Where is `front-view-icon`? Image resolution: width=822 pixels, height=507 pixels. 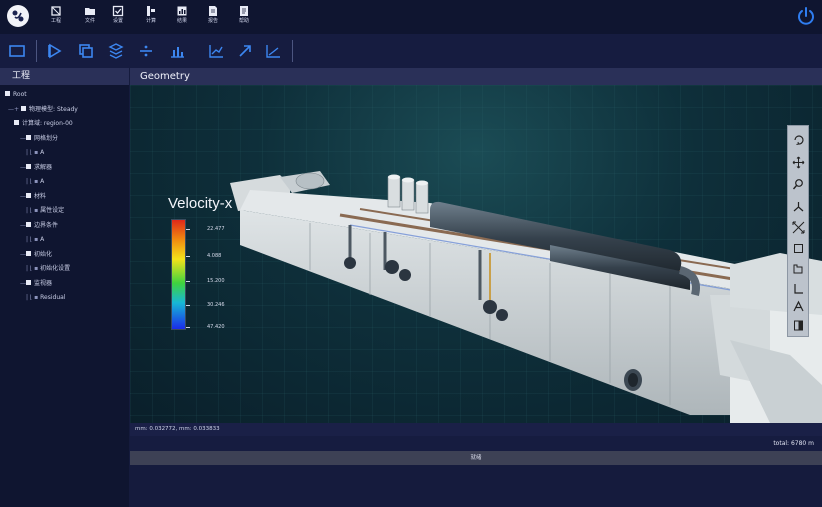
front-view-icon is located at coordinates (798, 248).